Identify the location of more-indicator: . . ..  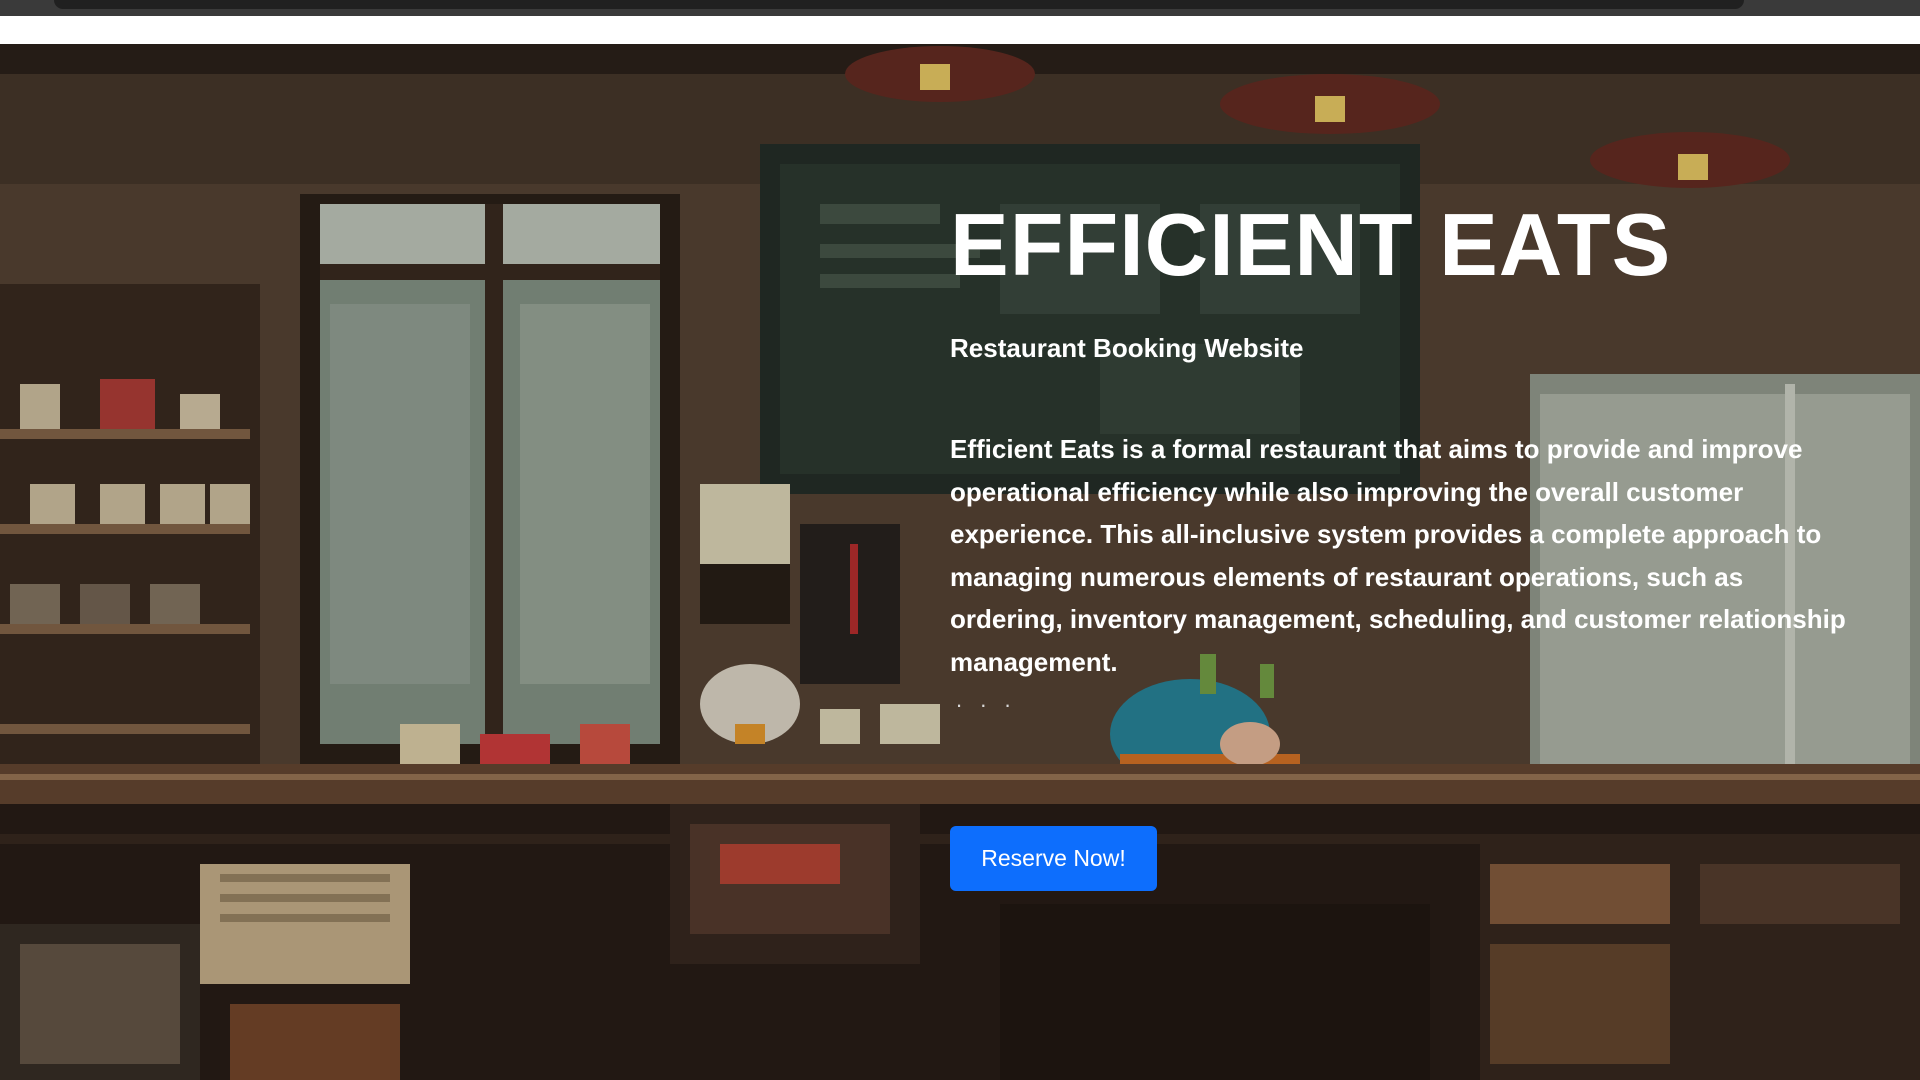
(986, 700).